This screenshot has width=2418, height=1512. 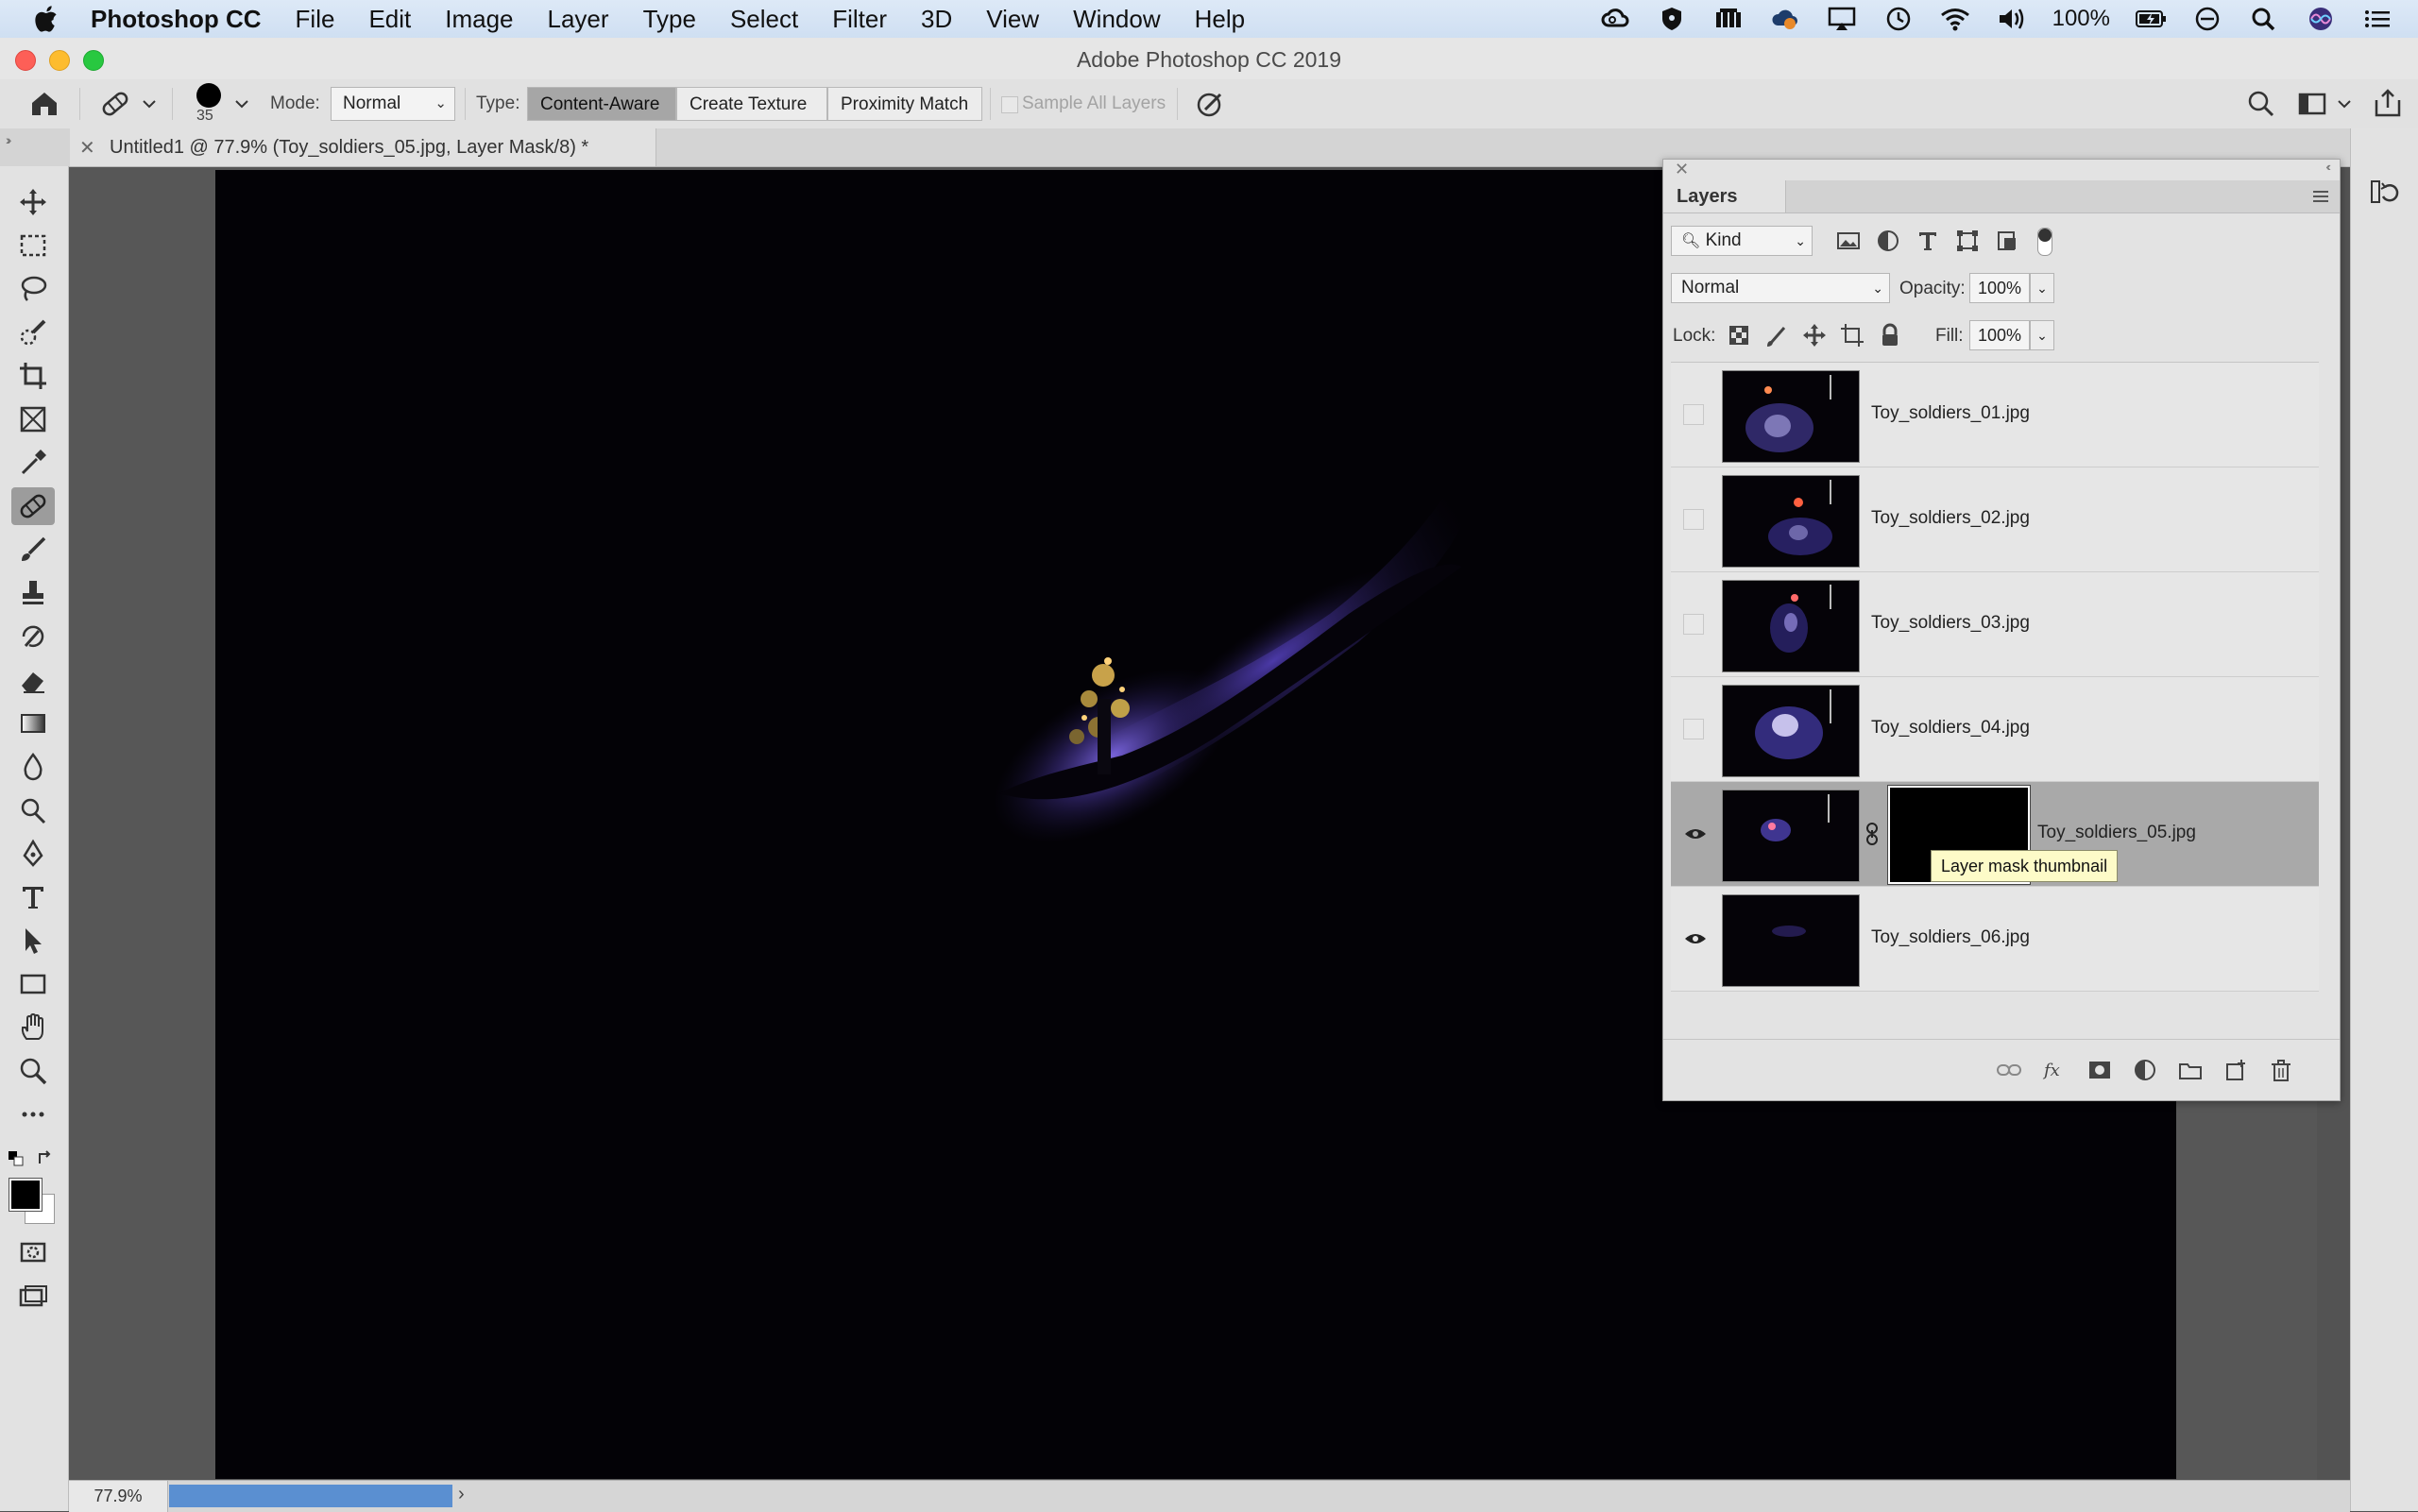 What do you see at coordinates (764, 19) in the screenshot?
I see `menu-select: Select` at bounding box center [764, 19].